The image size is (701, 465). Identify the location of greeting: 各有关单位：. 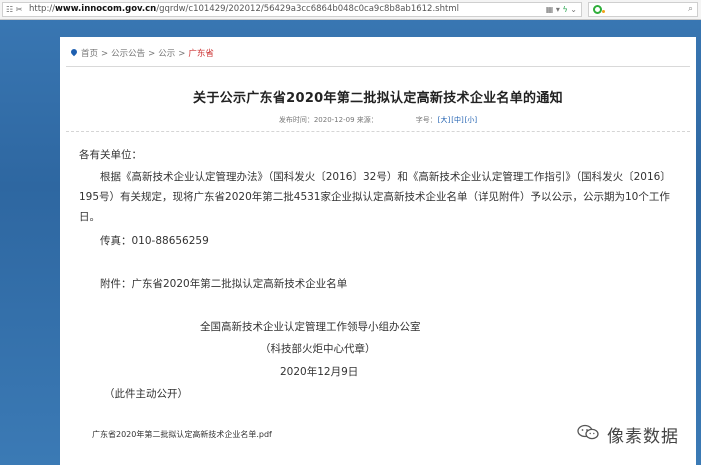
(110, 155).